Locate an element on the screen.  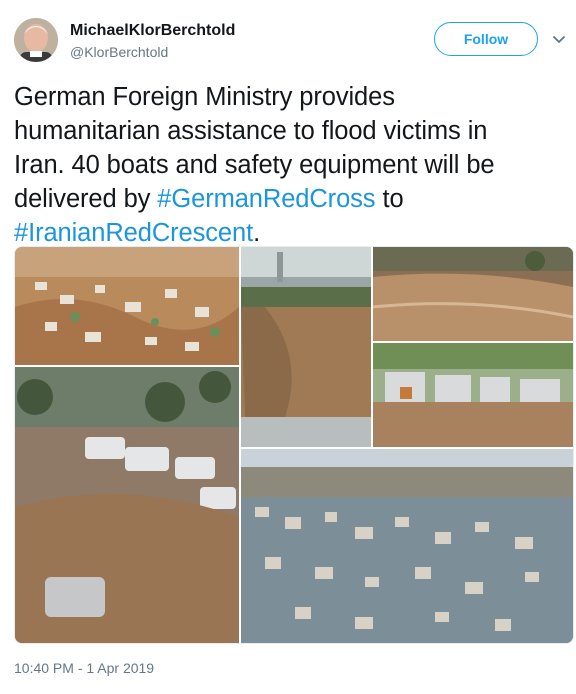
photo-aerial-village is located at coordinates (127, 306).